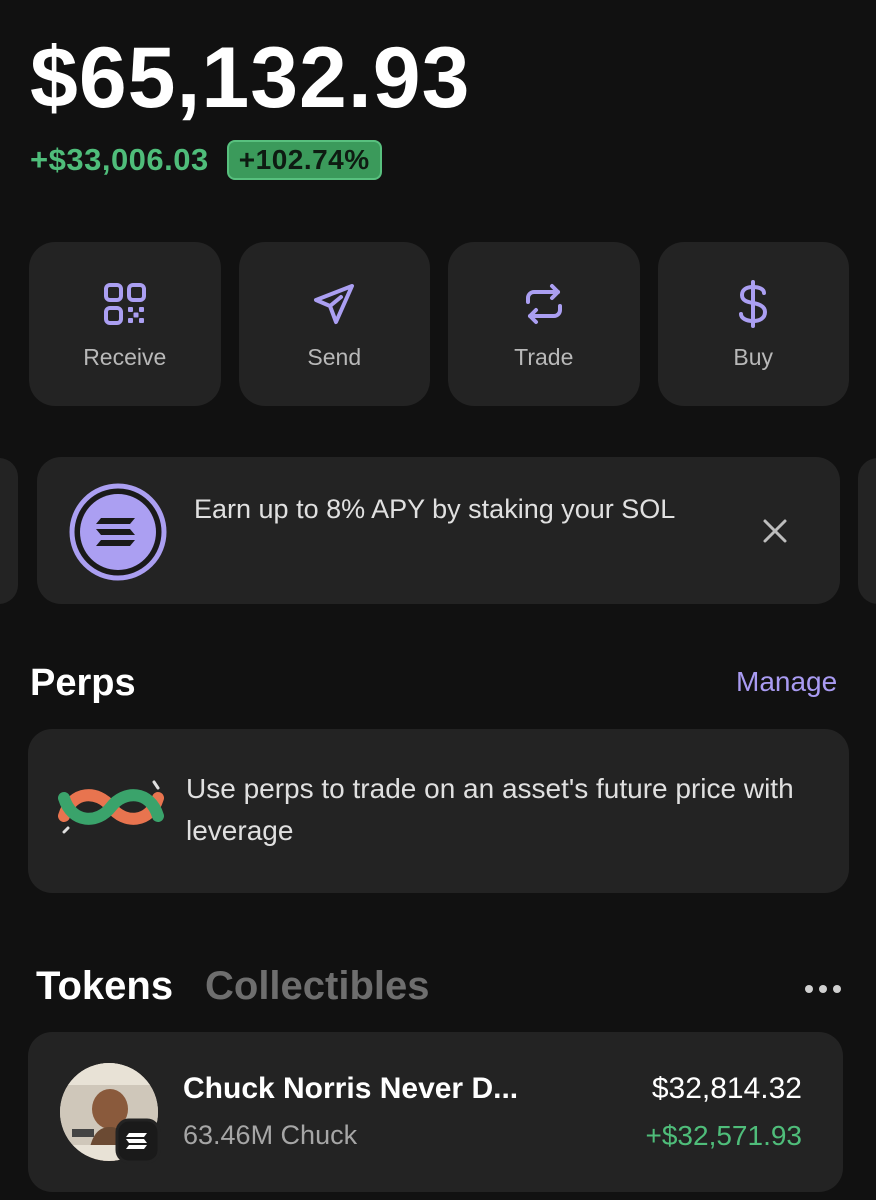 This screenshot has width=876, height=1200. I want to click on token-change: +$32,571.93, so click(724, 1135).